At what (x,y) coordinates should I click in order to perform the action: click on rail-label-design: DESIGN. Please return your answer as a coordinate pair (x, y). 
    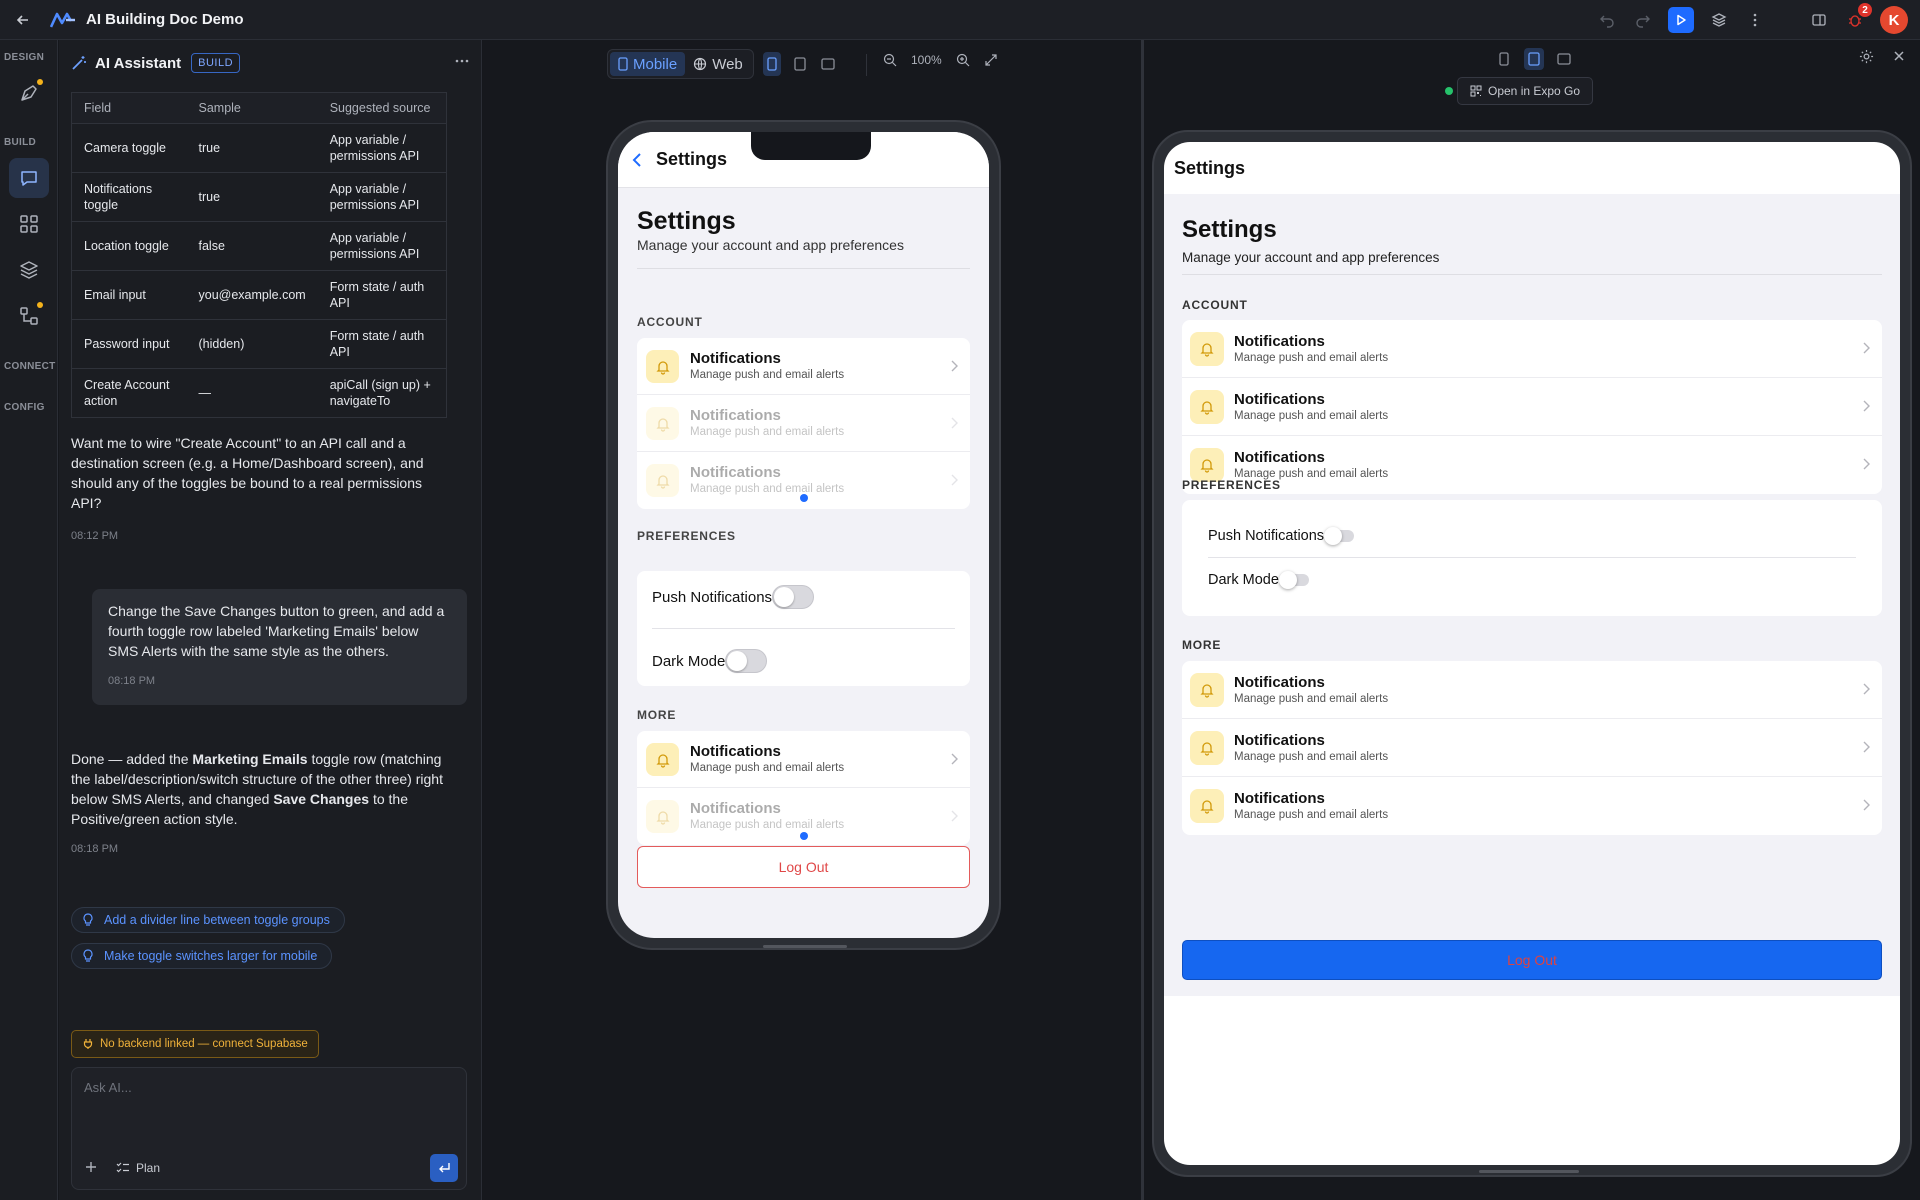
    Looking at the image, I should click on (24, 57).